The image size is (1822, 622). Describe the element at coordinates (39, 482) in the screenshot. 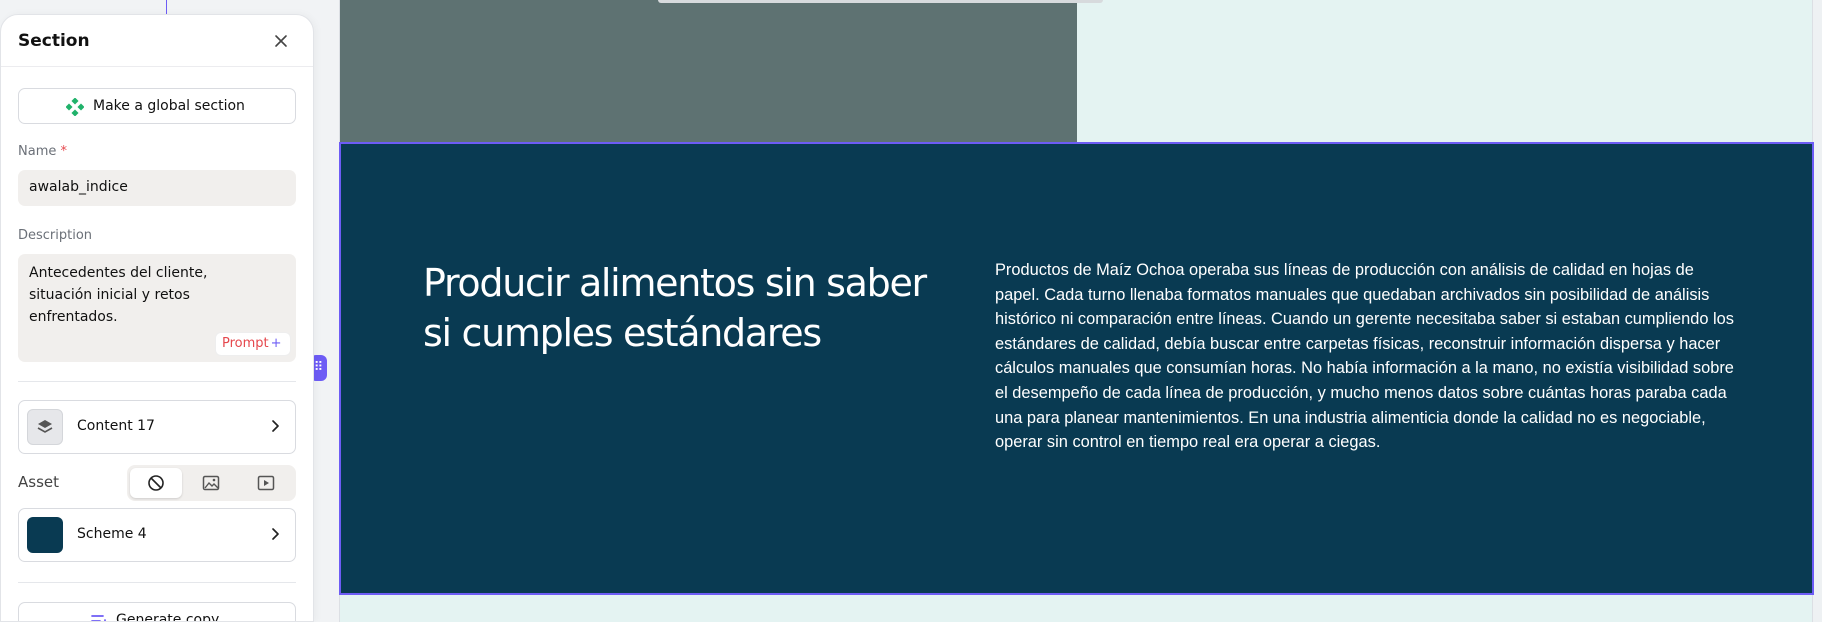

I see `asset-label: Asset` at that location.